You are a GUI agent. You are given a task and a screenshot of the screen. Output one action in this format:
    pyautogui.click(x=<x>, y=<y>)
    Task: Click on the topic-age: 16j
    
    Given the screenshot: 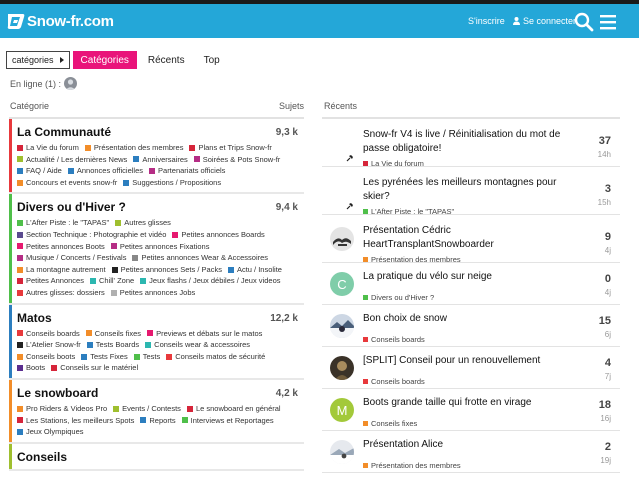 What is the action you would take?
    pyautogui.click(x=605, y=418)
    